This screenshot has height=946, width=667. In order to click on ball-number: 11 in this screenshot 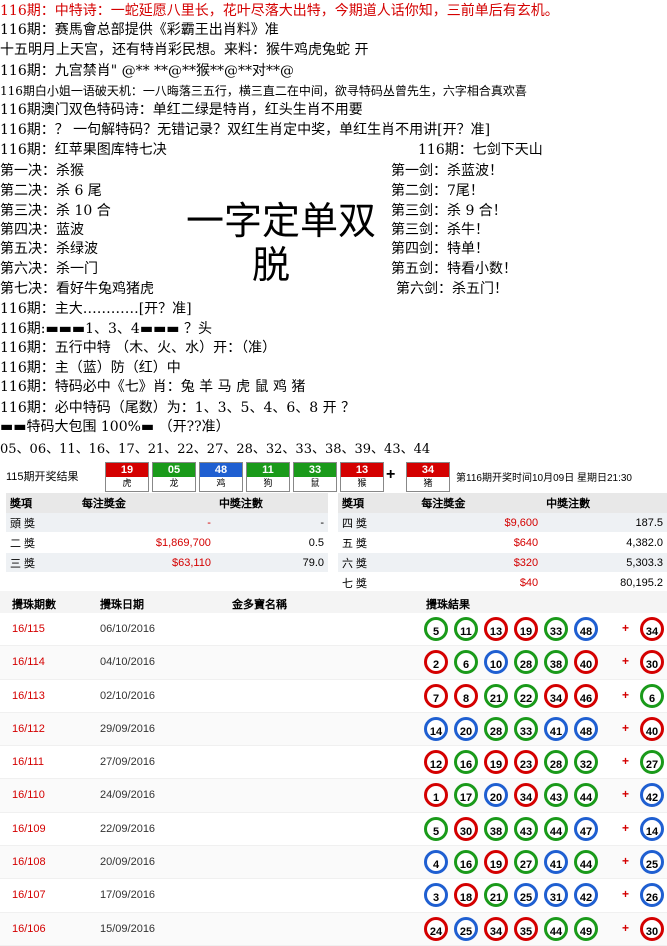, I will do `click(268, 470)`.